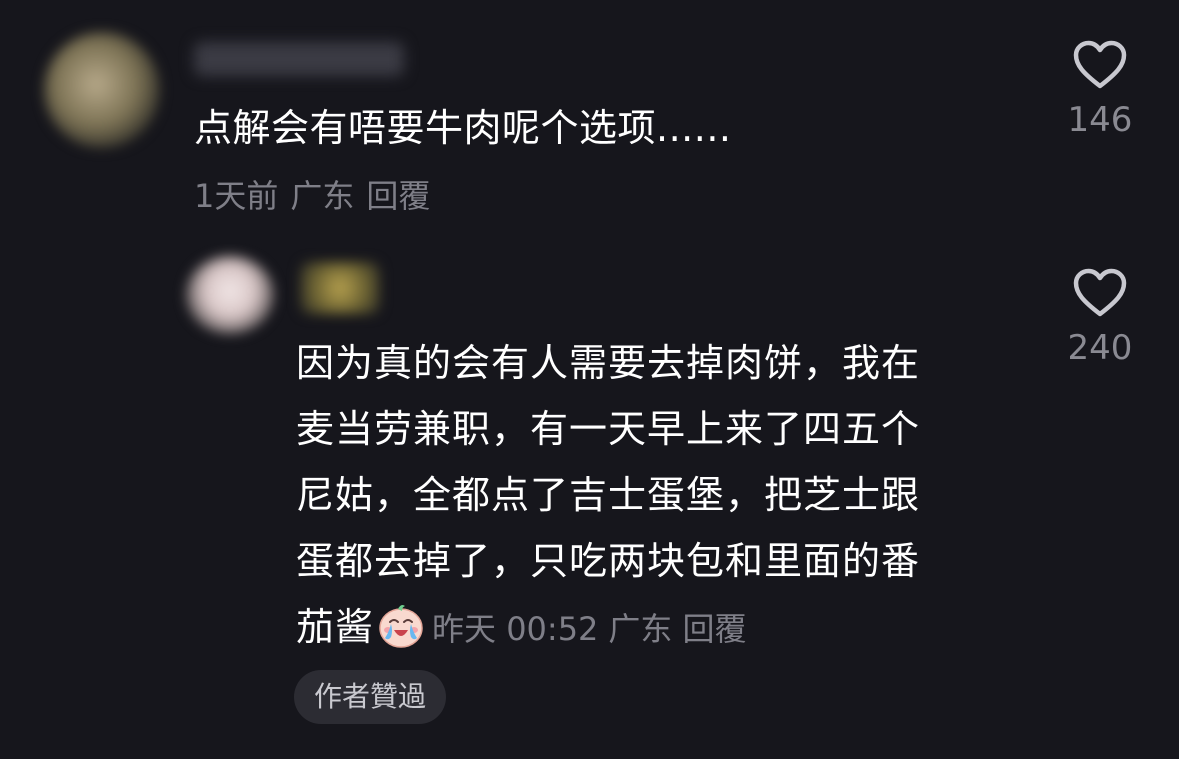 This screenshot has height=759, width=1179. What do you see at coordinates (230, 295) in the screenshot?
I see `reply-avatar` at bounding box center [230, 295].